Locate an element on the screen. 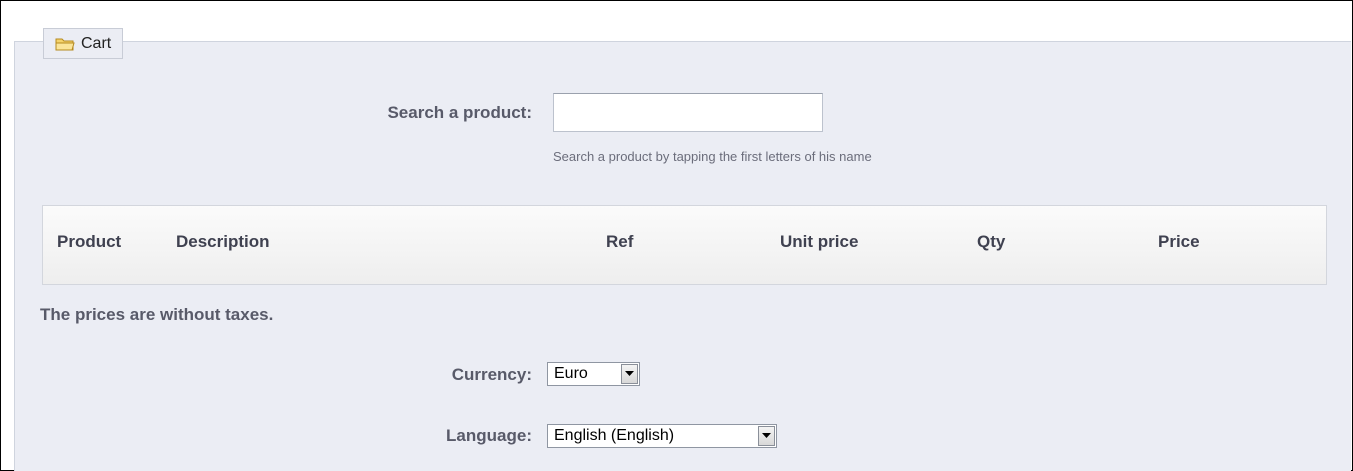 This screenshot has height=471, width=1353. language-selected-value: English (English) is located at coordinates (614, 435).